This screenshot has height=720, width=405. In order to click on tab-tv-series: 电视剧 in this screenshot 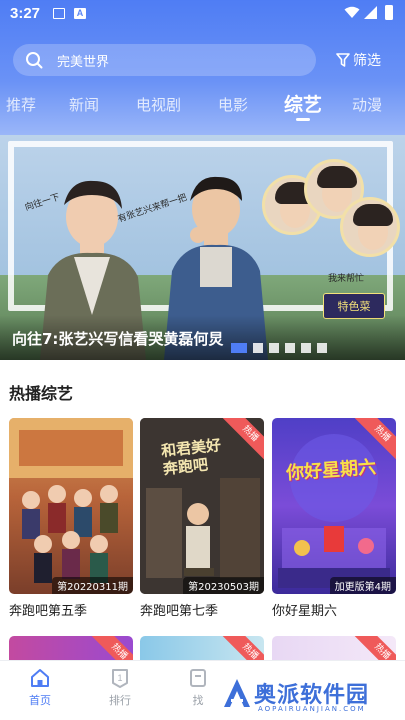, I will do `click(158, 104)`.